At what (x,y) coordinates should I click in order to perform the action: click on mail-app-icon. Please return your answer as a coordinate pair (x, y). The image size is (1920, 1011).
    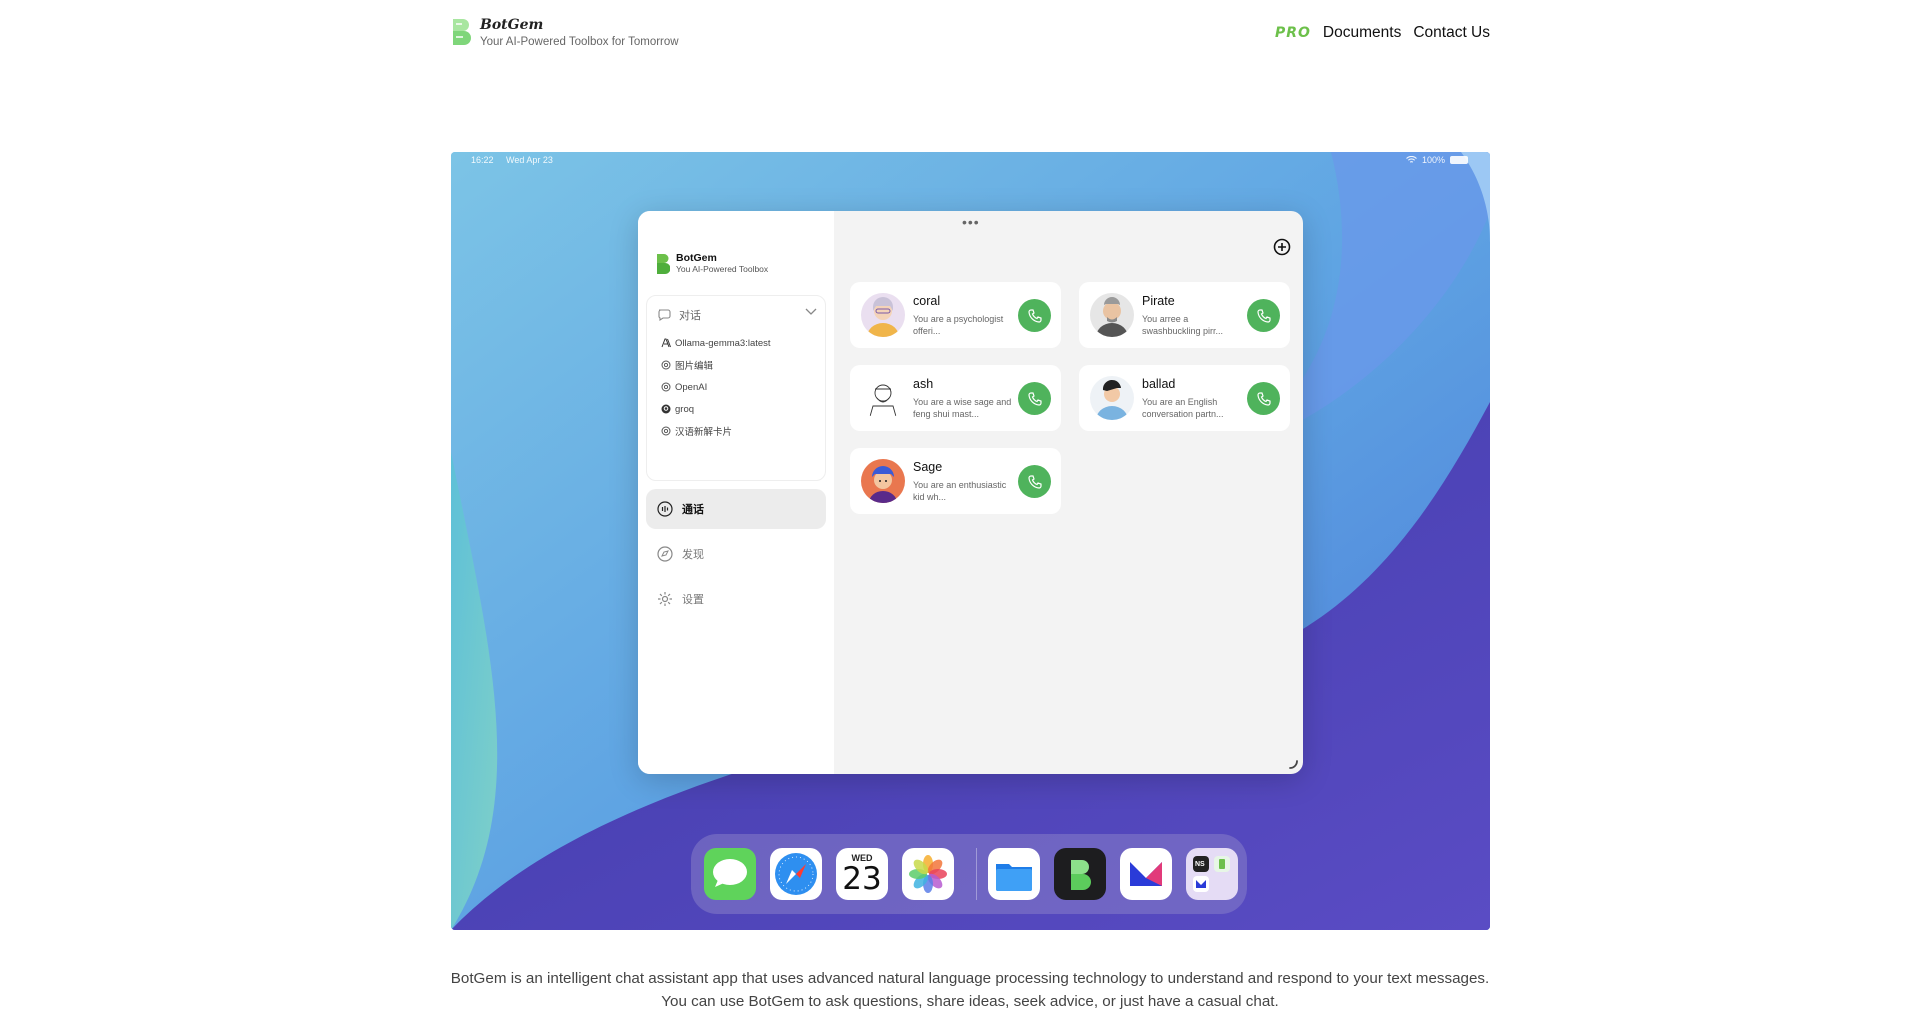
    Looking at the image, I should click on (1146, 874).